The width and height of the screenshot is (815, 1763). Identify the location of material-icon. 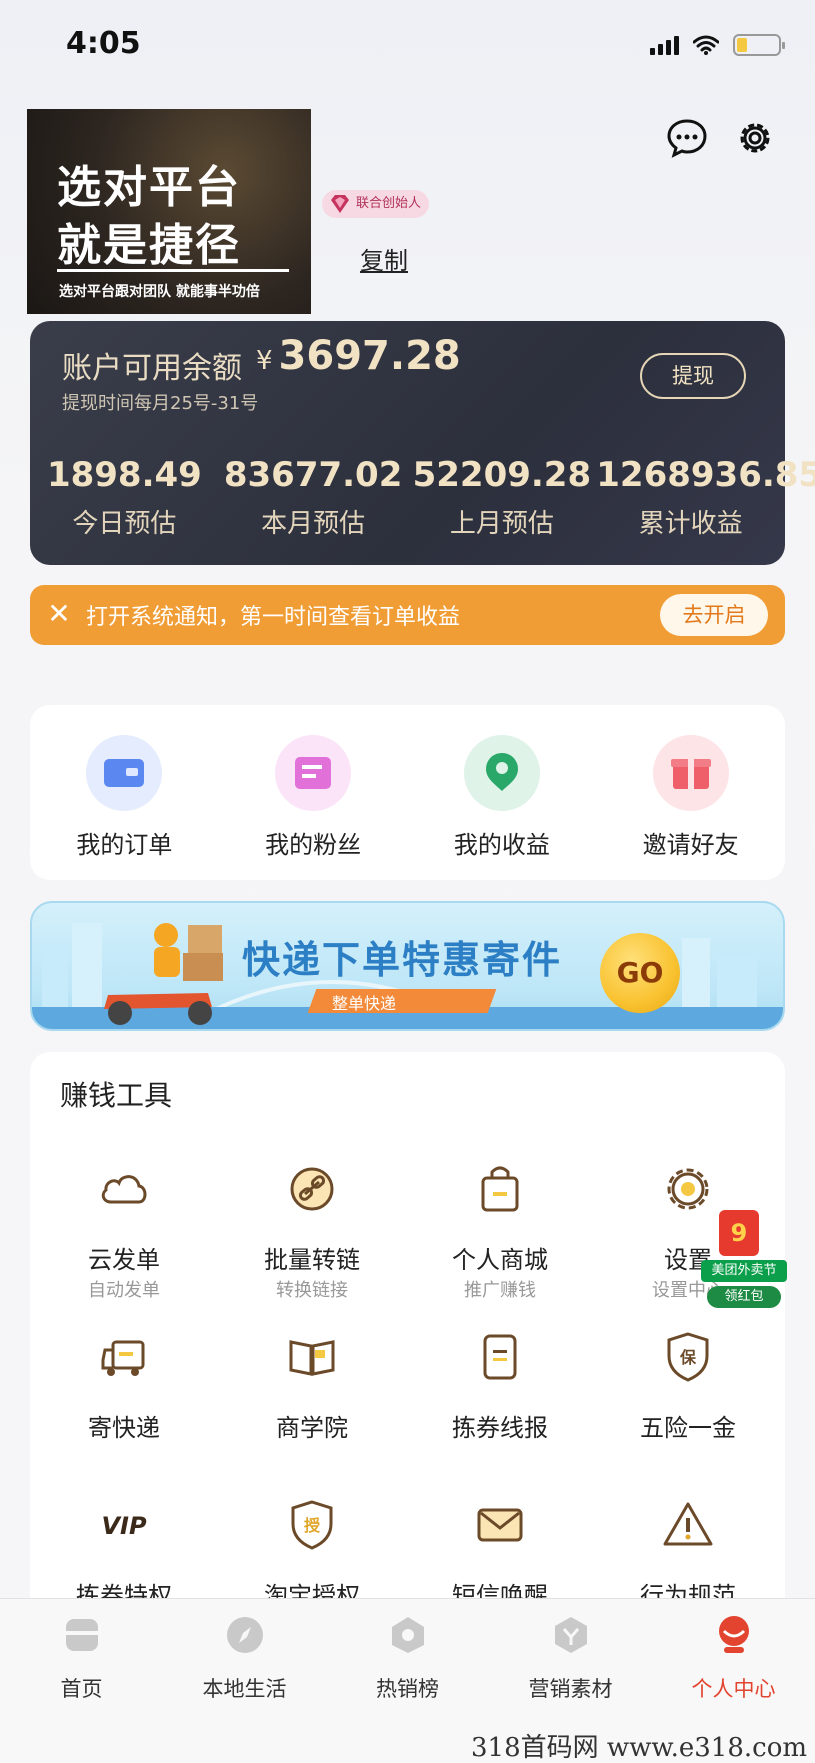
(570, 1635).